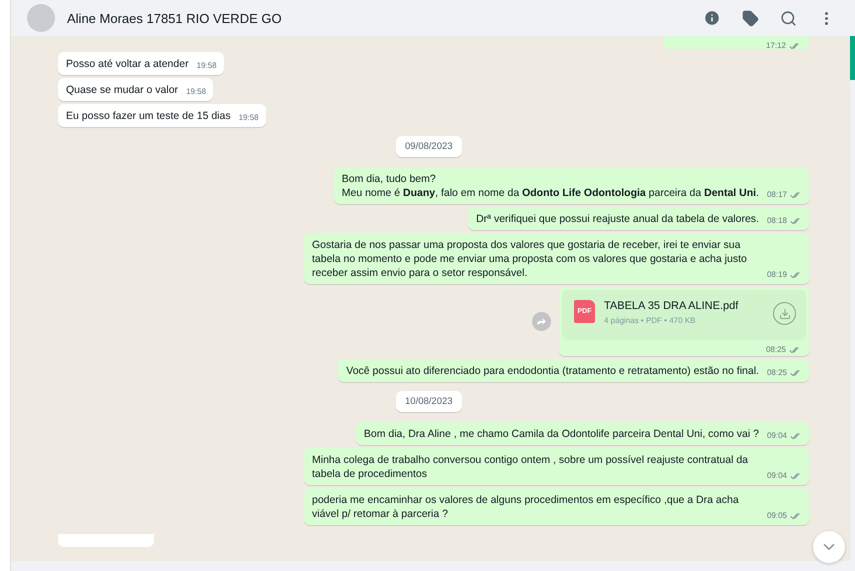  Describe the element at coordinates (429, 401) in the screenshot. I see `date-divider: 10/08/2023` at that location.